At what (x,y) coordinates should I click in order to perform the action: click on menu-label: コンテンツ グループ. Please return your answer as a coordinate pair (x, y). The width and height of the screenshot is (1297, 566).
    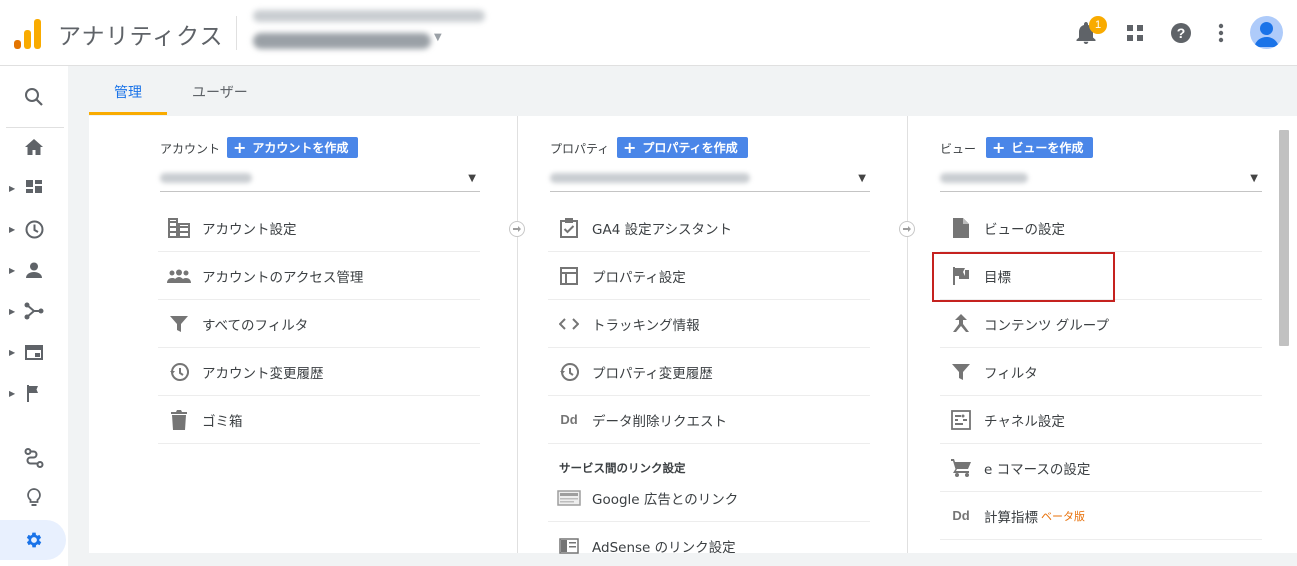
    Looking at the image, I should click on (1046, 325).